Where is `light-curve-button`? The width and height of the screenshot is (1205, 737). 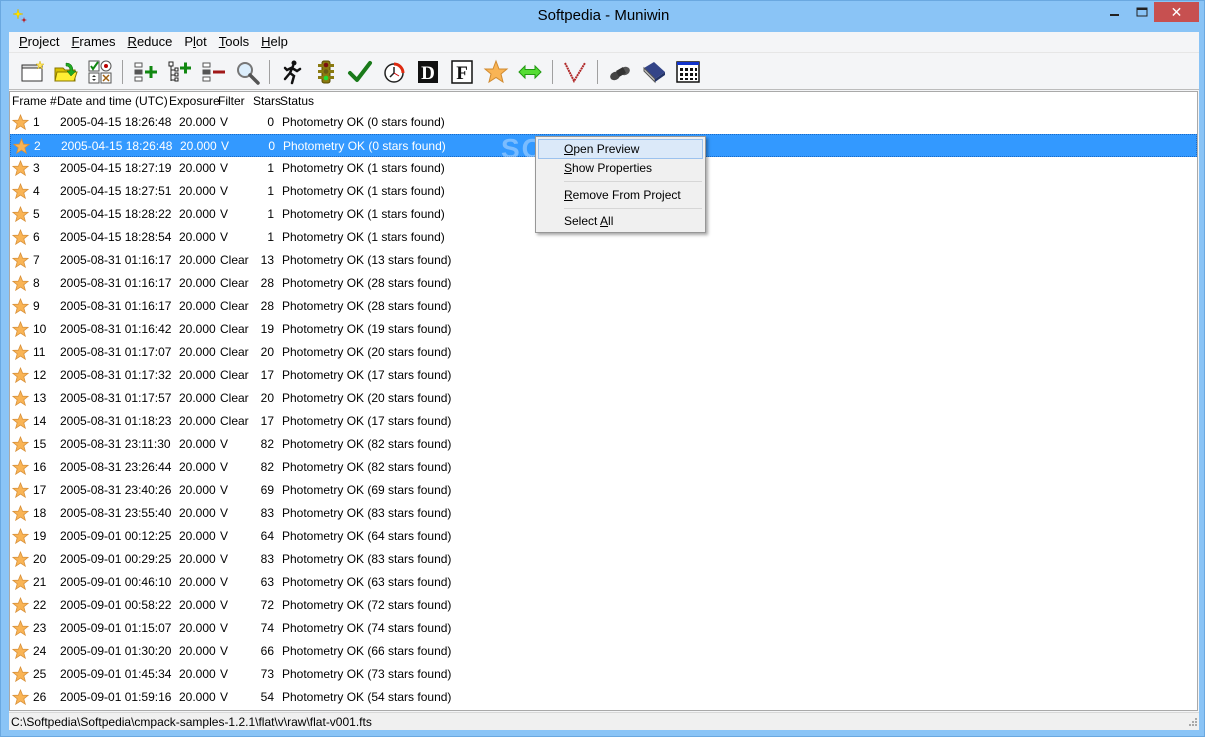 light-curve-button is located at coordinates (575, 72).